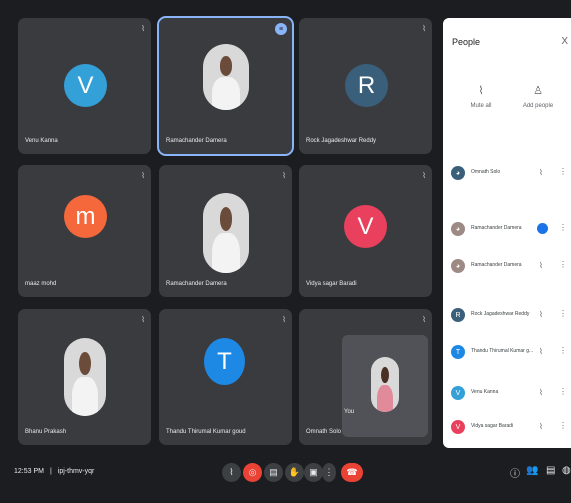  I want to click on participant-tile: ⌇ V Venu Kanna, so click(84, 86).